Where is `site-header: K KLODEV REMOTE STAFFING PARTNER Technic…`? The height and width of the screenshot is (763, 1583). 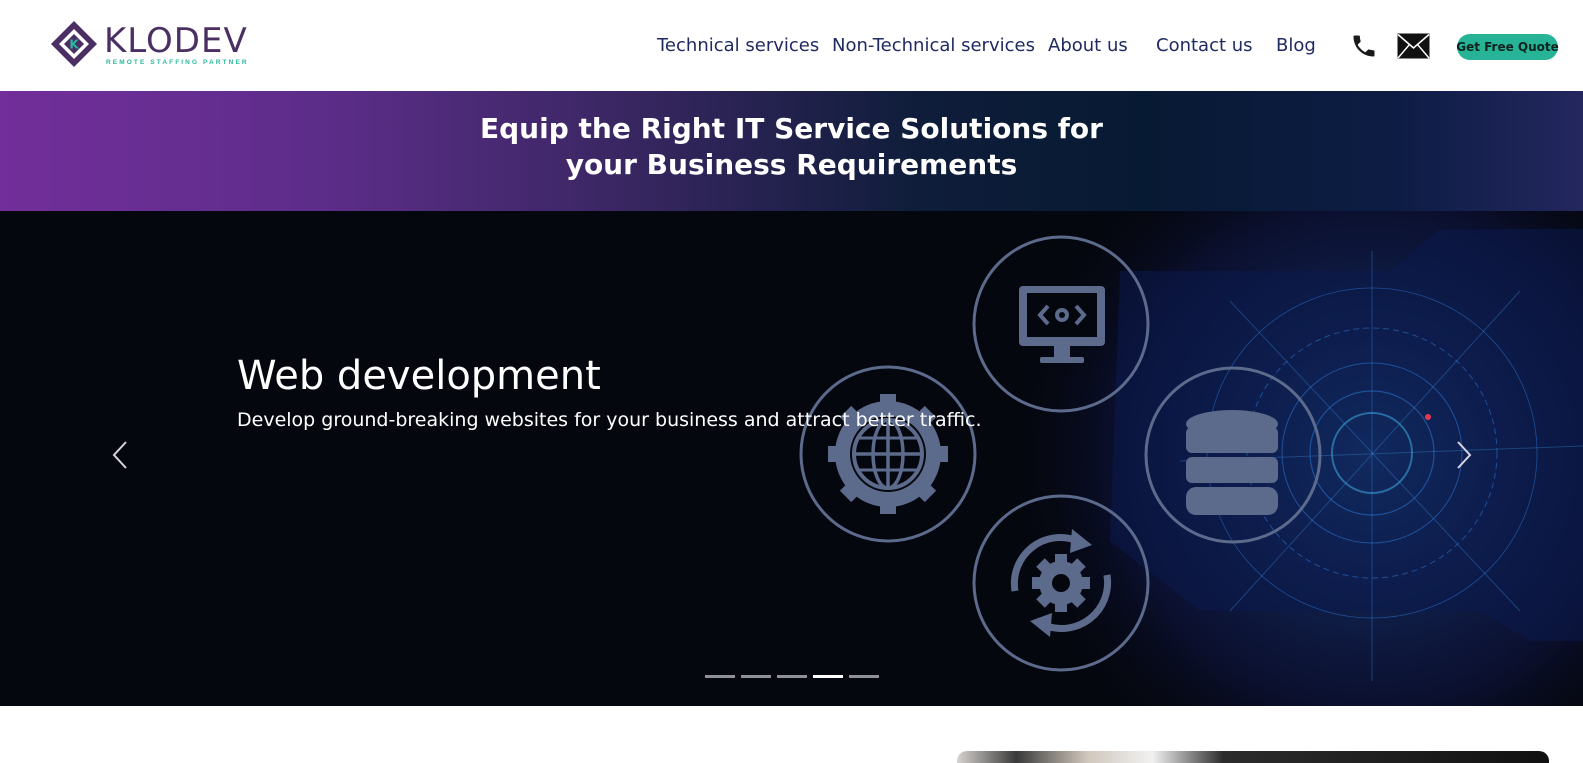 site-header: K KLODEV REMOTE STAFFING PARTNER Technic… is located at coordinates (791, 45).